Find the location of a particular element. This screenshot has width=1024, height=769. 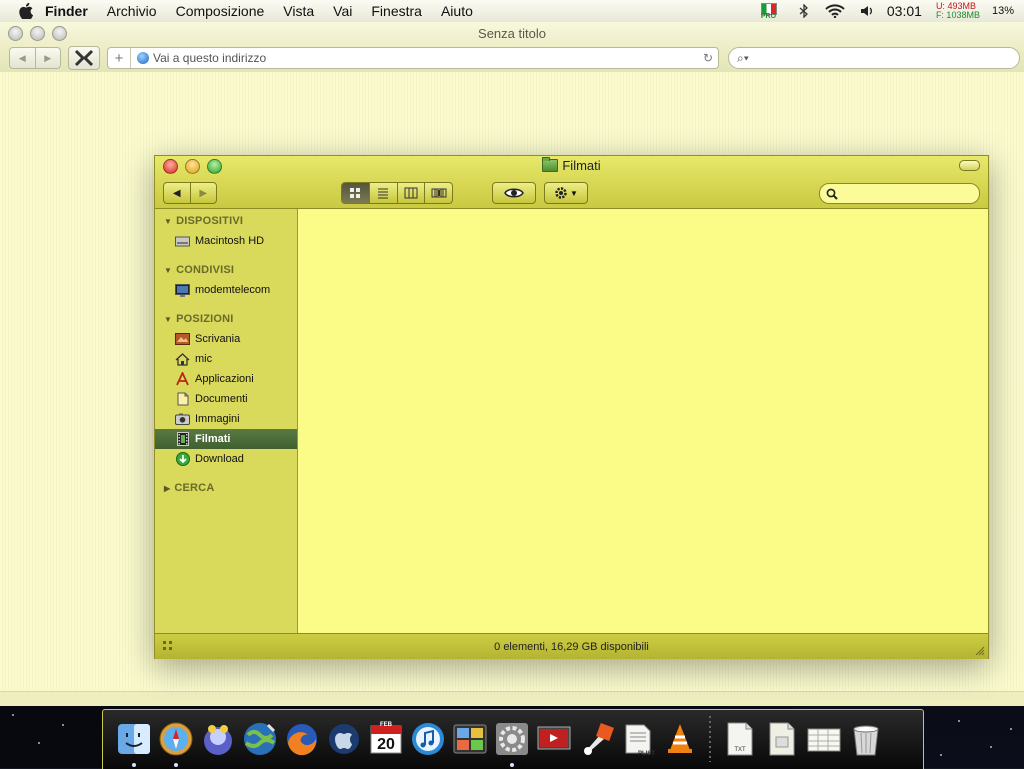

dock-vlc is located at coordinates (680, 739).